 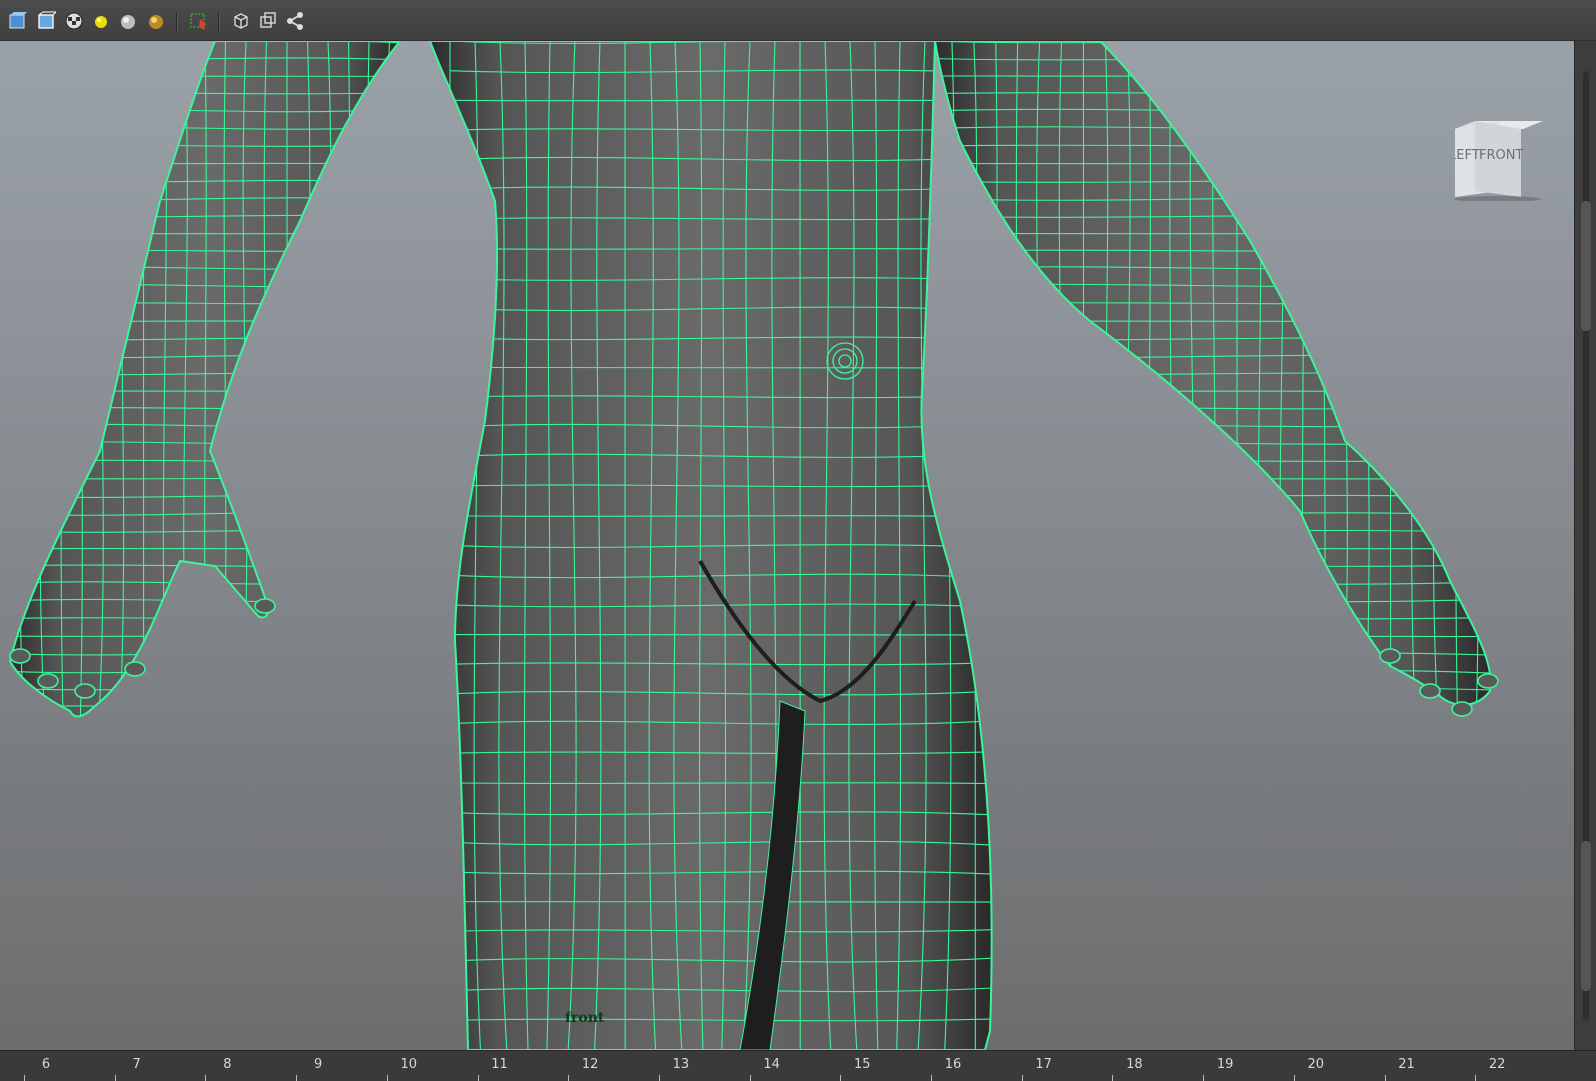 I want to click on timeline-tick-label: 17, so click(x=1043, y=1064).